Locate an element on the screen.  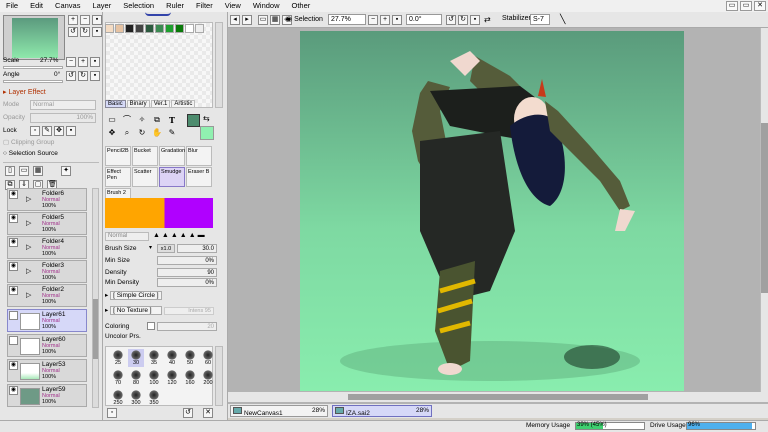
lock-paint-icon: ✎ is located at coordinates (47, 131).